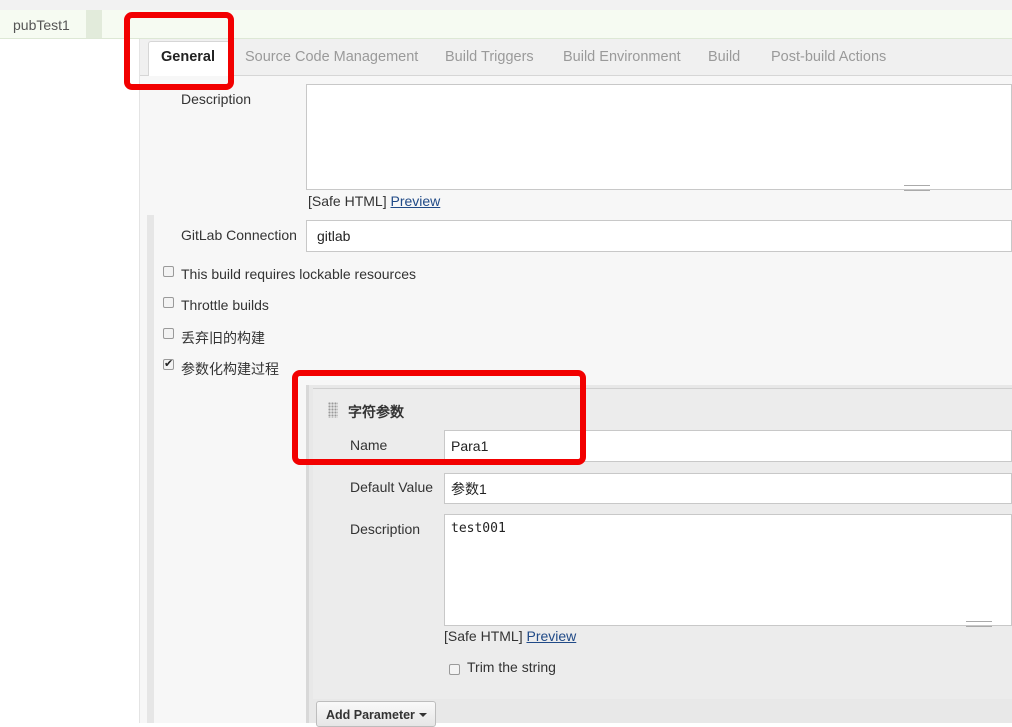 The width and height of the screenshot is (1012, 727). What do you see at coordinates (392, 487) in the screenshot?
I see `default-value-label: Default Value` at bounding box center [392, 487].